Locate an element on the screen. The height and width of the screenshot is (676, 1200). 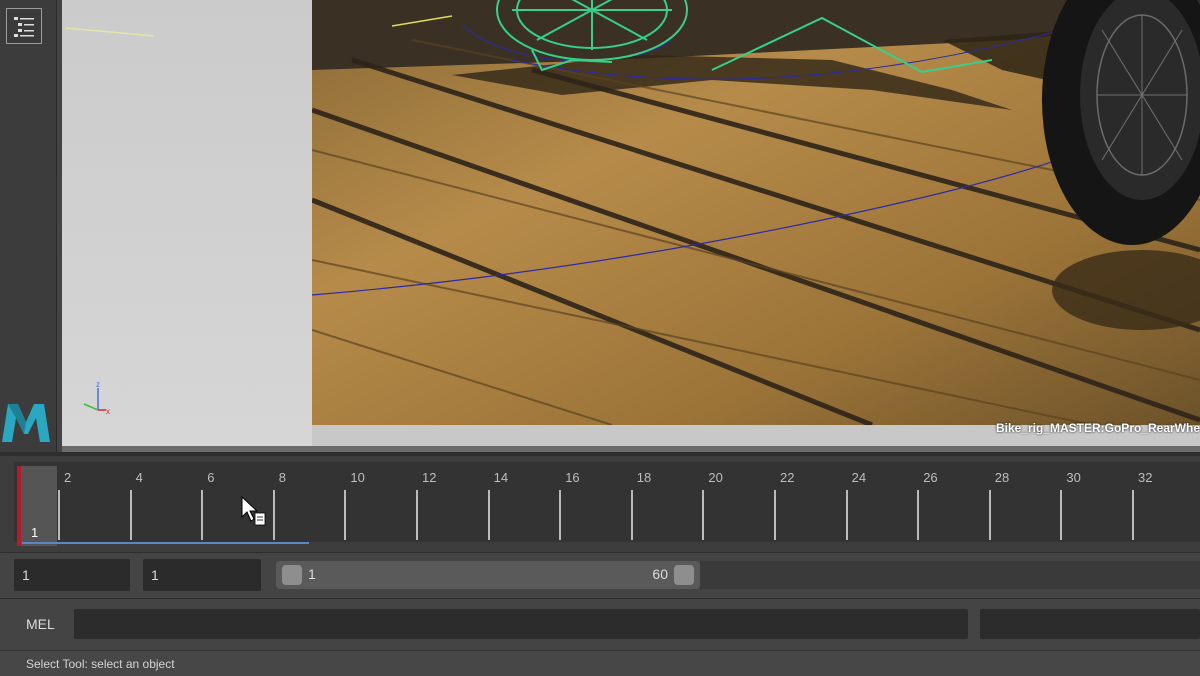
maya-logo is located at coordinates (26, 423).